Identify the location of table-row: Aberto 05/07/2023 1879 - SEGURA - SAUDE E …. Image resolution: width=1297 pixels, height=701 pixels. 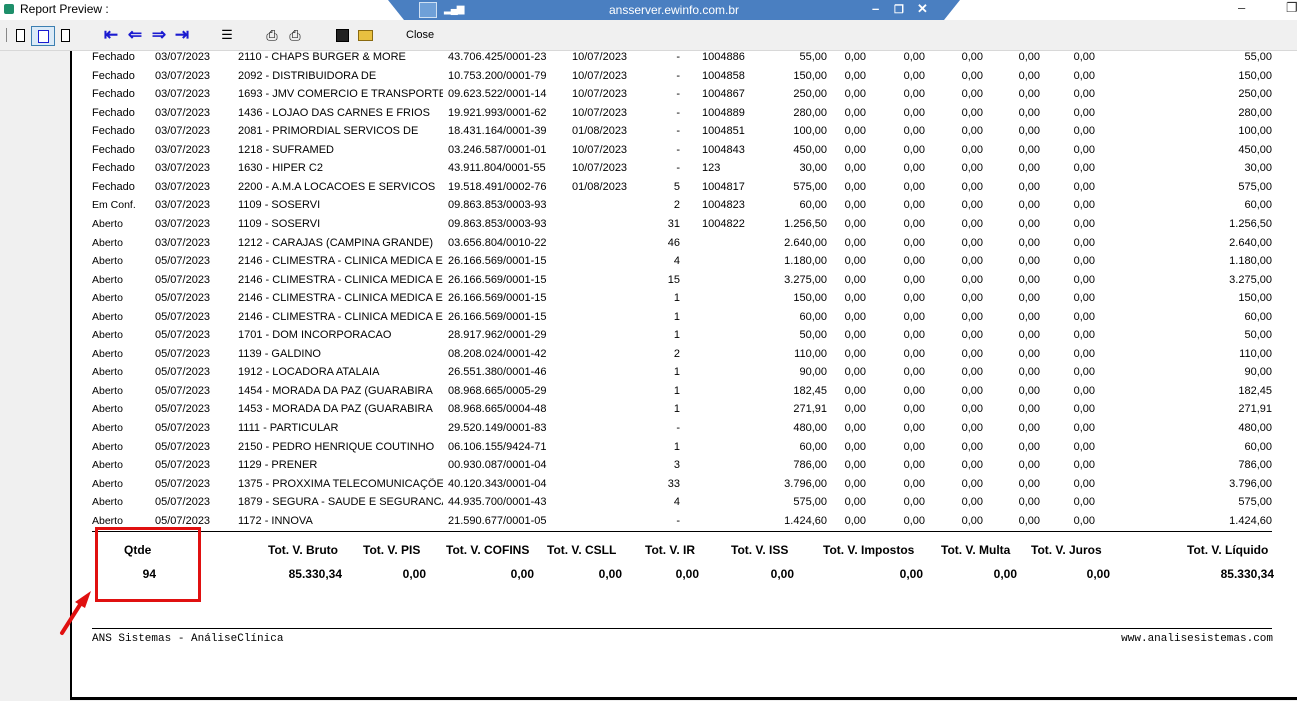
(684, 505).